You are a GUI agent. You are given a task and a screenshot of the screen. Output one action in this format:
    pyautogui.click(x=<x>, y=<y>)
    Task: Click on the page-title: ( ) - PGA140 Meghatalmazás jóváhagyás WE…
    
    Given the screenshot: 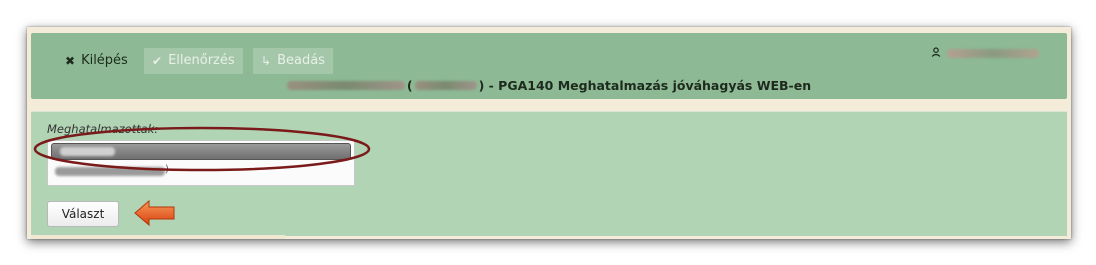 What is the action you would take?
    pyautogui.click(x=549, y=85)
    